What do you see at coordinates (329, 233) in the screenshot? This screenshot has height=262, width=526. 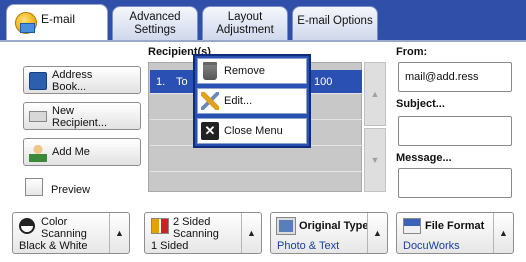 I see `original-type-button: Original Type Photo & Text ▲` at bounding box center [329, 233].